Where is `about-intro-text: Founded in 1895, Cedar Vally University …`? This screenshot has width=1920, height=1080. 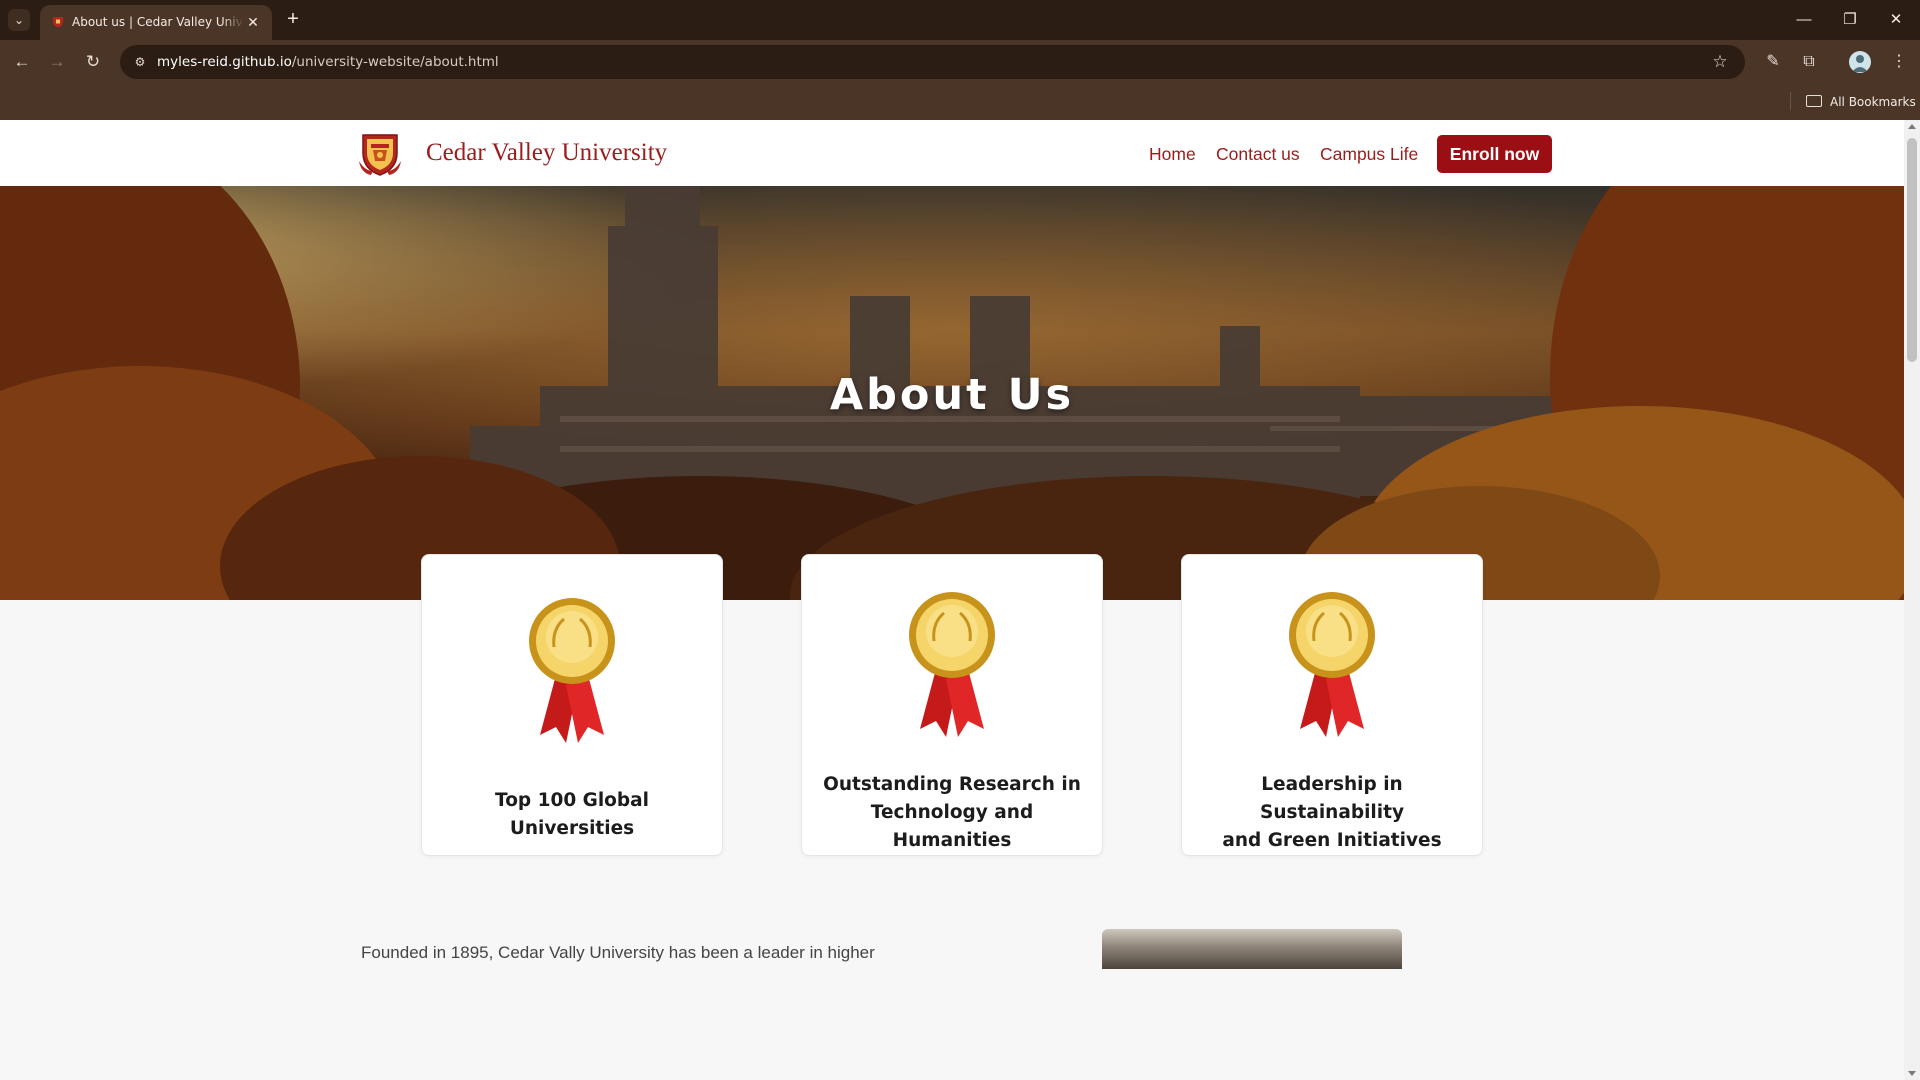
about-intro-text: Founded in 1895, Cedar Vally University … is located at coordinates (618, 952).